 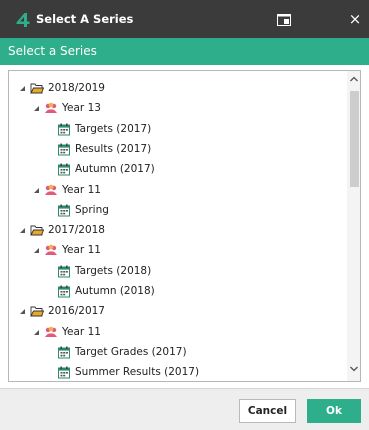 What do you see at coordinates (113, 129) in the screenshot?
I see `tree-item-label: Targets (2017)` at bounding box center [113, 129].